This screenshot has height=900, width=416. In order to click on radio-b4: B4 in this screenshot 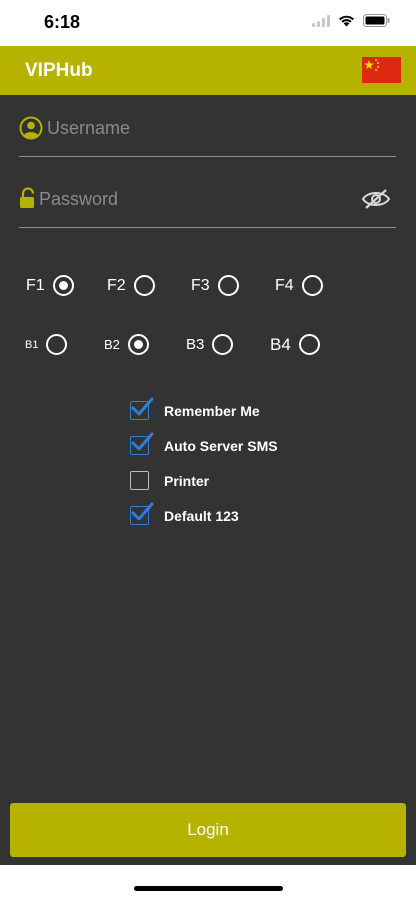, I will do `click(295, 344)`.